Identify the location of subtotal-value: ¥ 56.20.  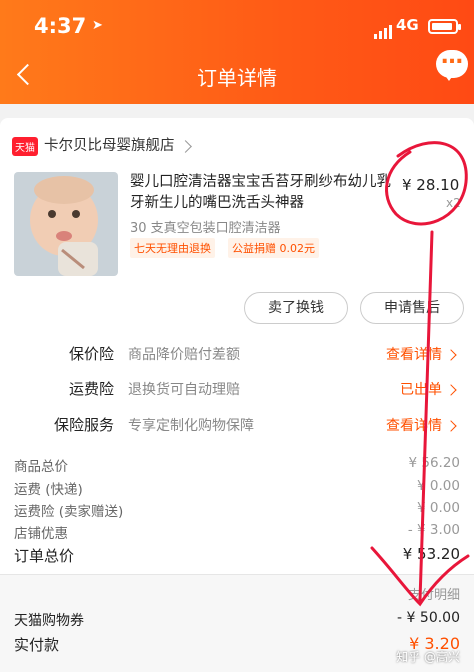
(434, 463).